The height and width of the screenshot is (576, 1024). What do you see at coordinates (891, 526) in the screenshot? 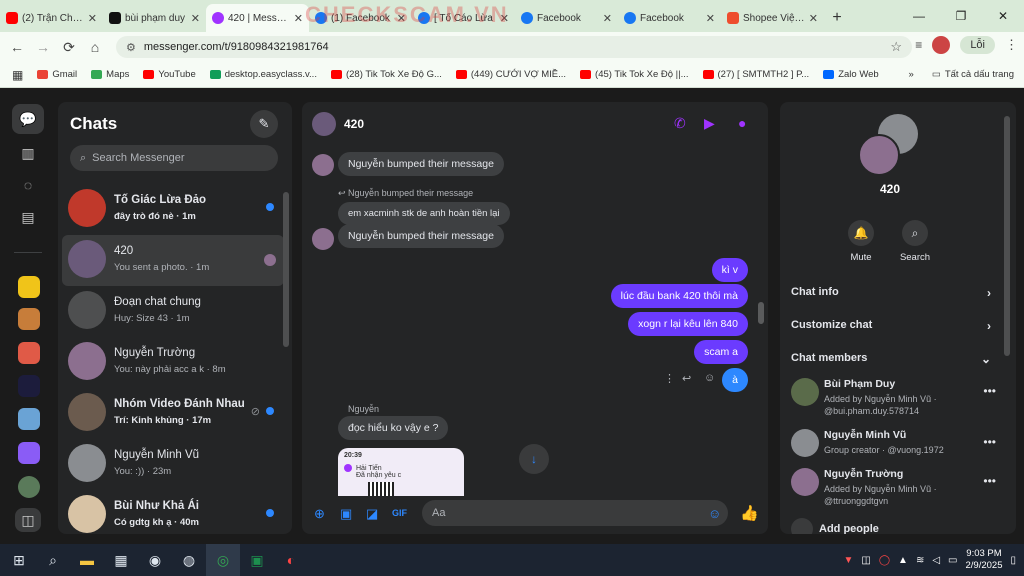
I see `add-people-row: Add people` at bounding box center [891, 526].